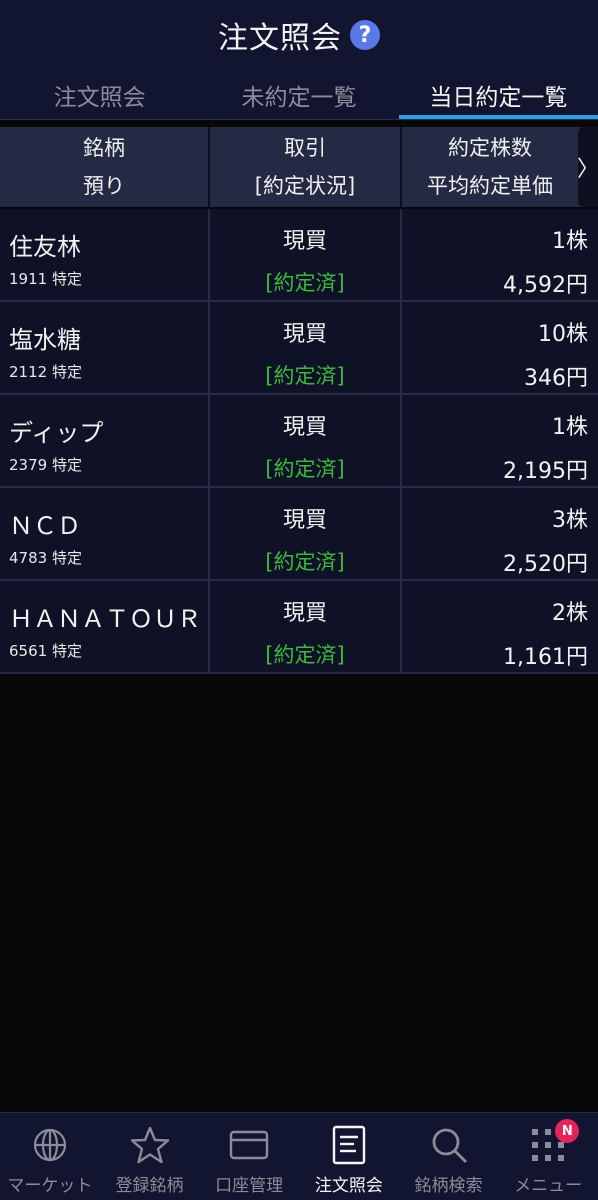  I want to click on table-row: 住友林 1911 特定 現買 [約定済] 1株 4,592円, so click(299, 255).